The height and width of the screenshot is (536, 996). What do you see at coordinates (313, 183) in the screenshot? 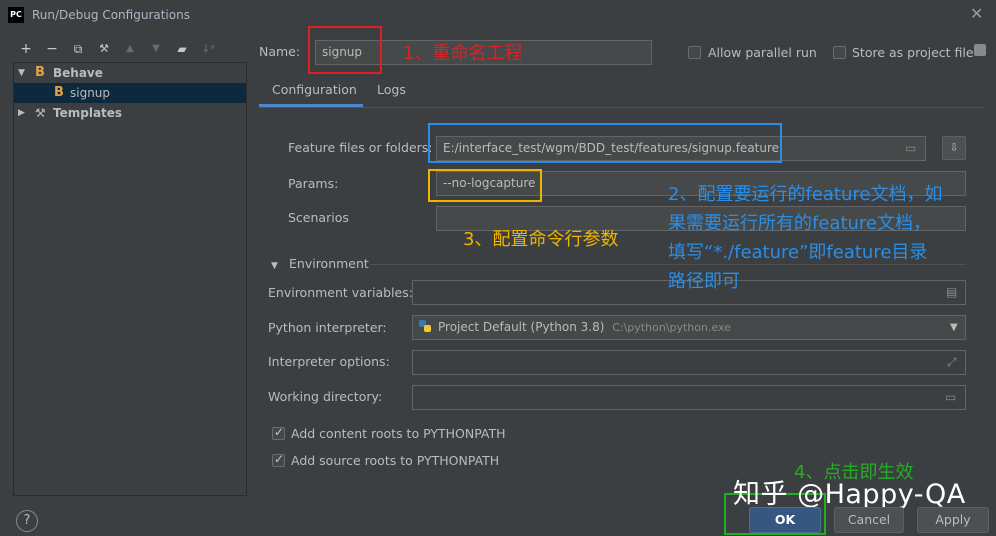
I see `params-label: Params:` at bounding box center [313, 183].